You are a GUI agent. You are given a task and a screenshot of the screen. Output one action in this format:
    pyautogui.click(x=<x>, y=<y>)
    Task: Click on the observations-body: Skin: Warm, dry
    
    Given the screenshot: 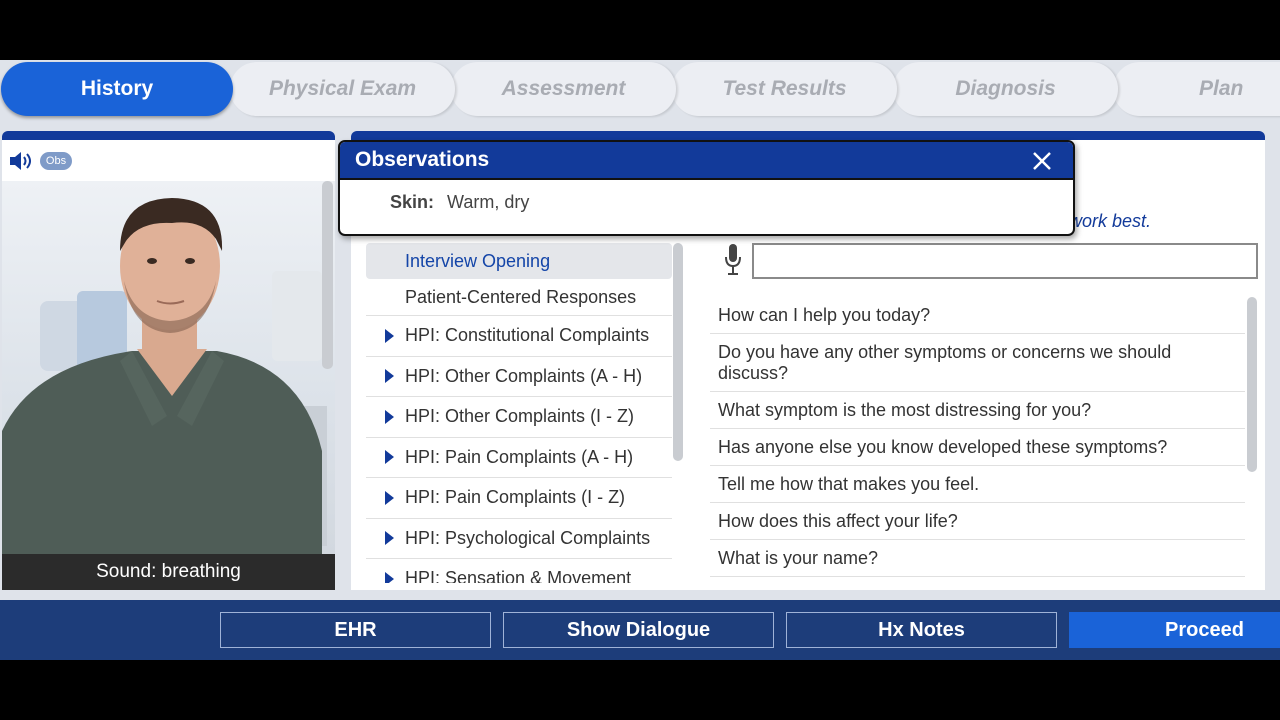 What is the action you would take?
    pyautogui.click(x=706, y=196)
    